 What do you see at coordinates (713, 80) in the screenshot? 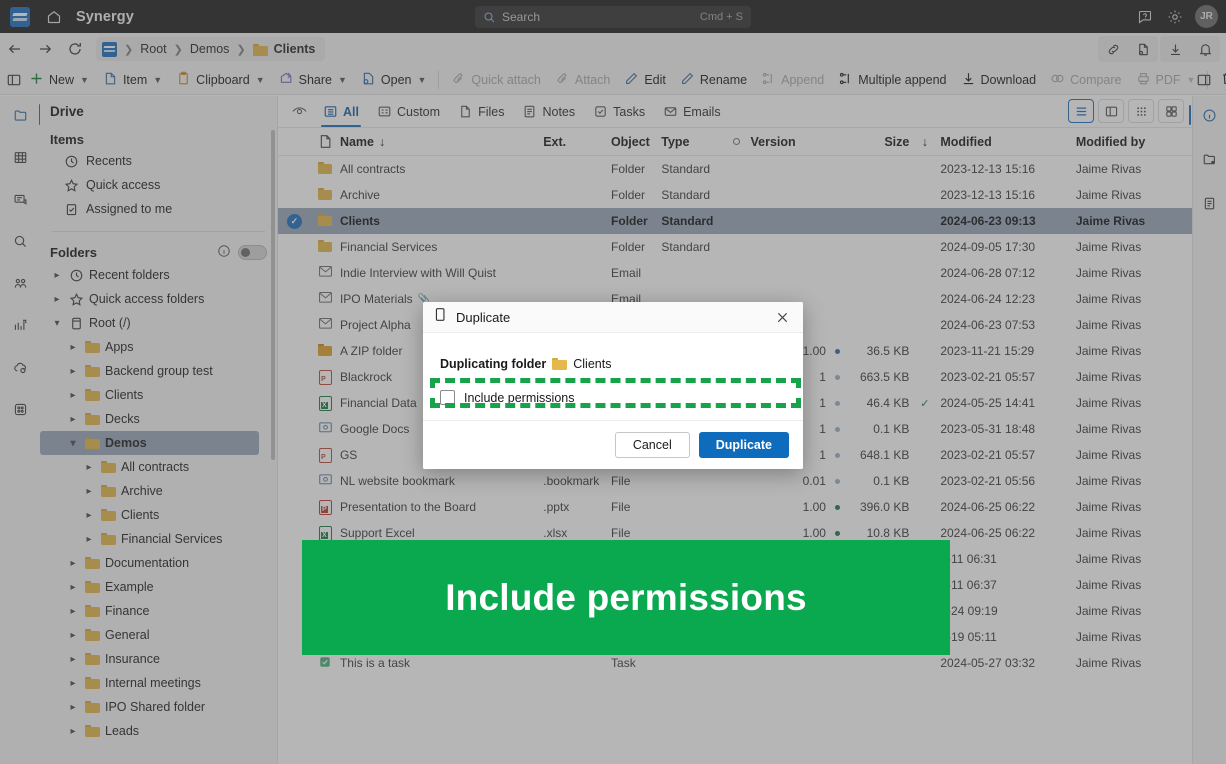
I see `toolbar-rename-button: Rename` at bounding box center [713, 80].